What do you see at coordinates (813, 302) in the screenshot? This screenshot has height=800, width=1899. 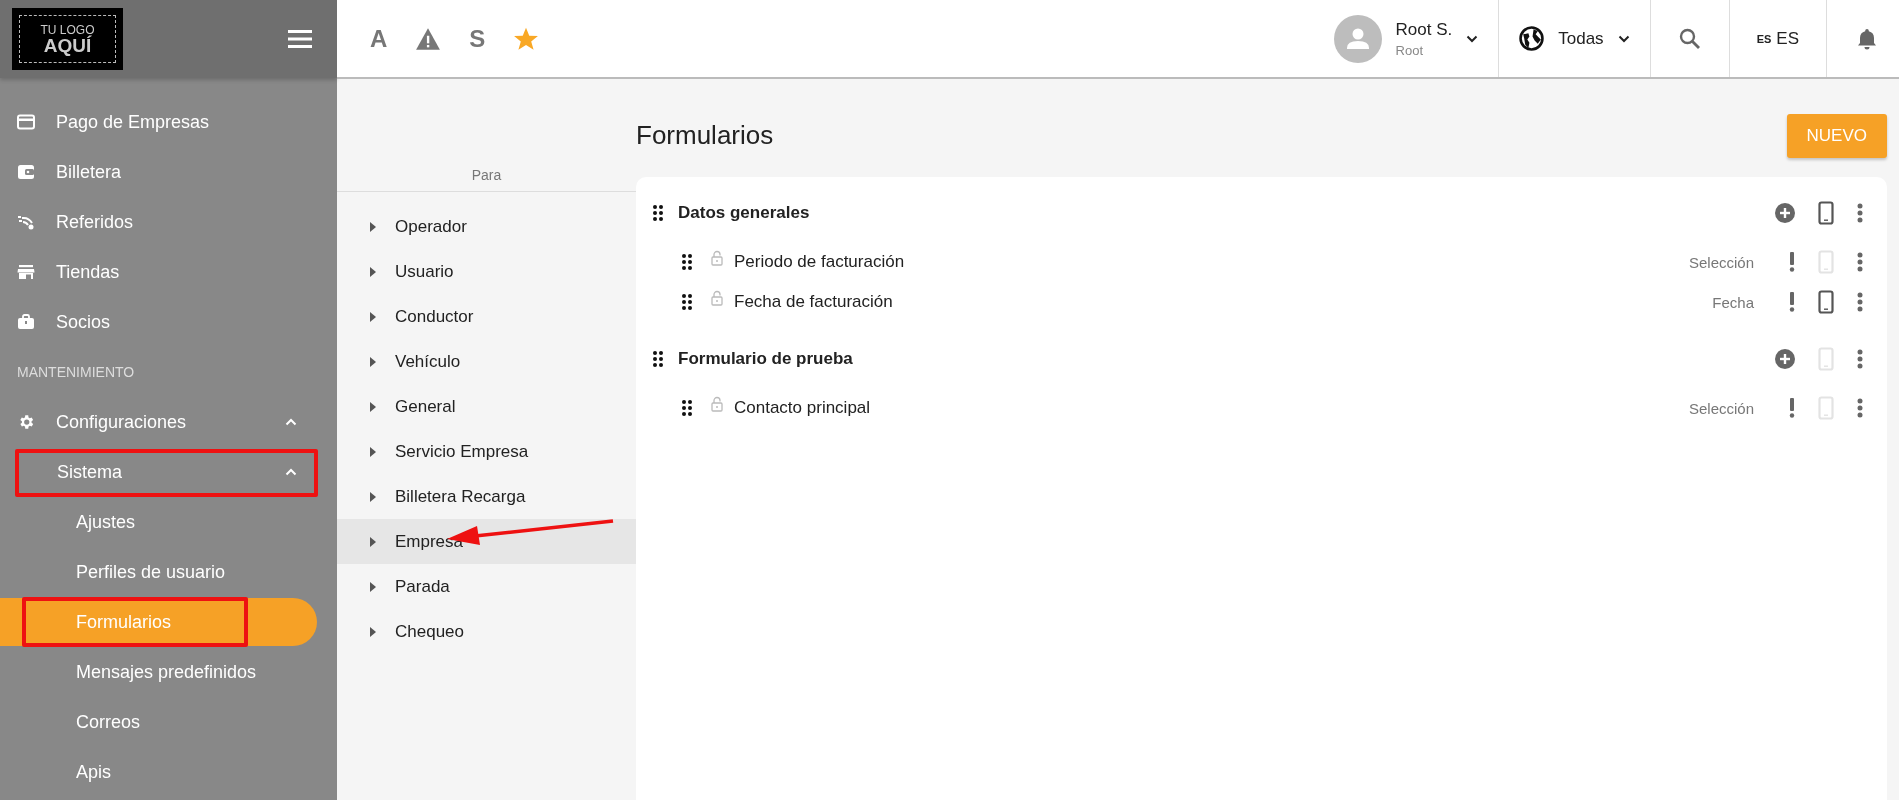 I see `field-name: Fecha de facturación` at bounding box center [813, 302].